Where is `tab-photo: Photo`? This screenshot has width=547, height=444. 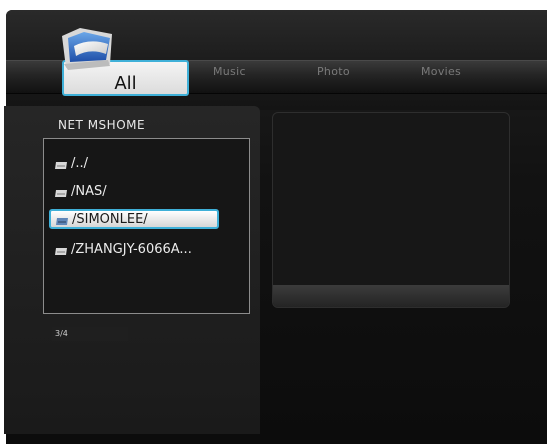
tab-photo: Photo is located at coordinates (333, 71).